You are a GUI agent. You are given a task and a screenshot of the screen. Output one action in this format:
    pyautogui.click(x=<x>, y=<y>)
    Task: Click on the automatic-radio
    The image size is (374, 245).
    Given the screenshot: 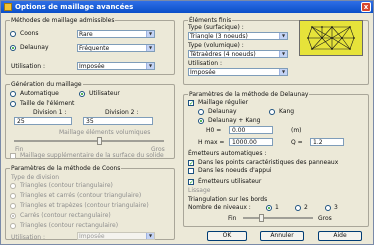 What is the action you would take?
    pyautogui.click(x=13, y=94)
    